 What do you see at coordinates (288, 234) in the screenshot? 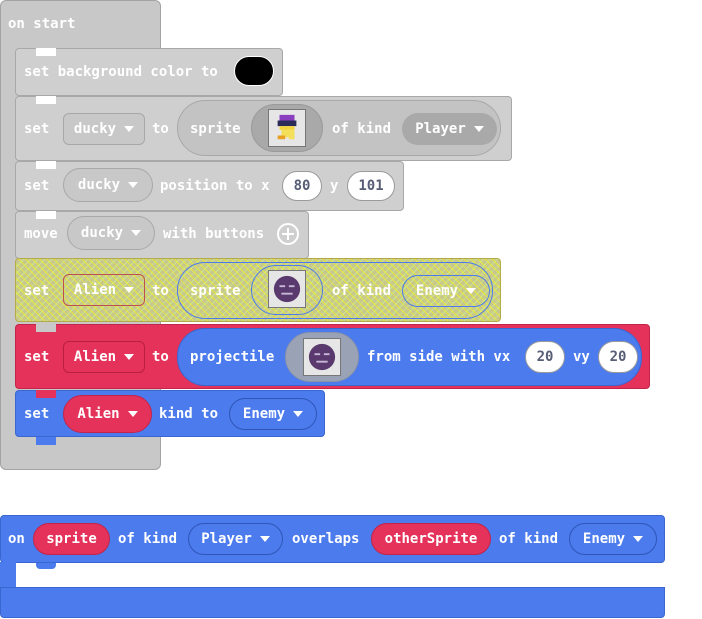
I see `plus-circle-icon` at bounding box center [288, 234].